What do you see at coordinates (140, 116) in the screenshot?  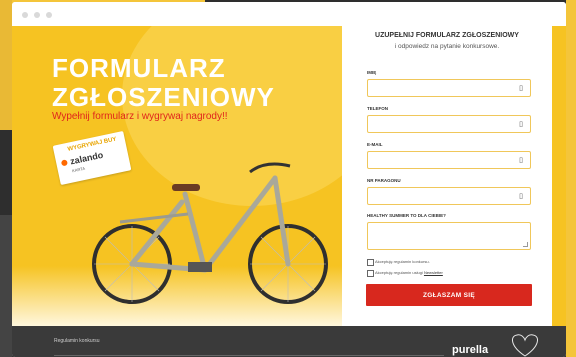 I see `hero-subtitle: Wypełnij formularz i wygrywaj nagrody!!` at bounding box center [140, 116].